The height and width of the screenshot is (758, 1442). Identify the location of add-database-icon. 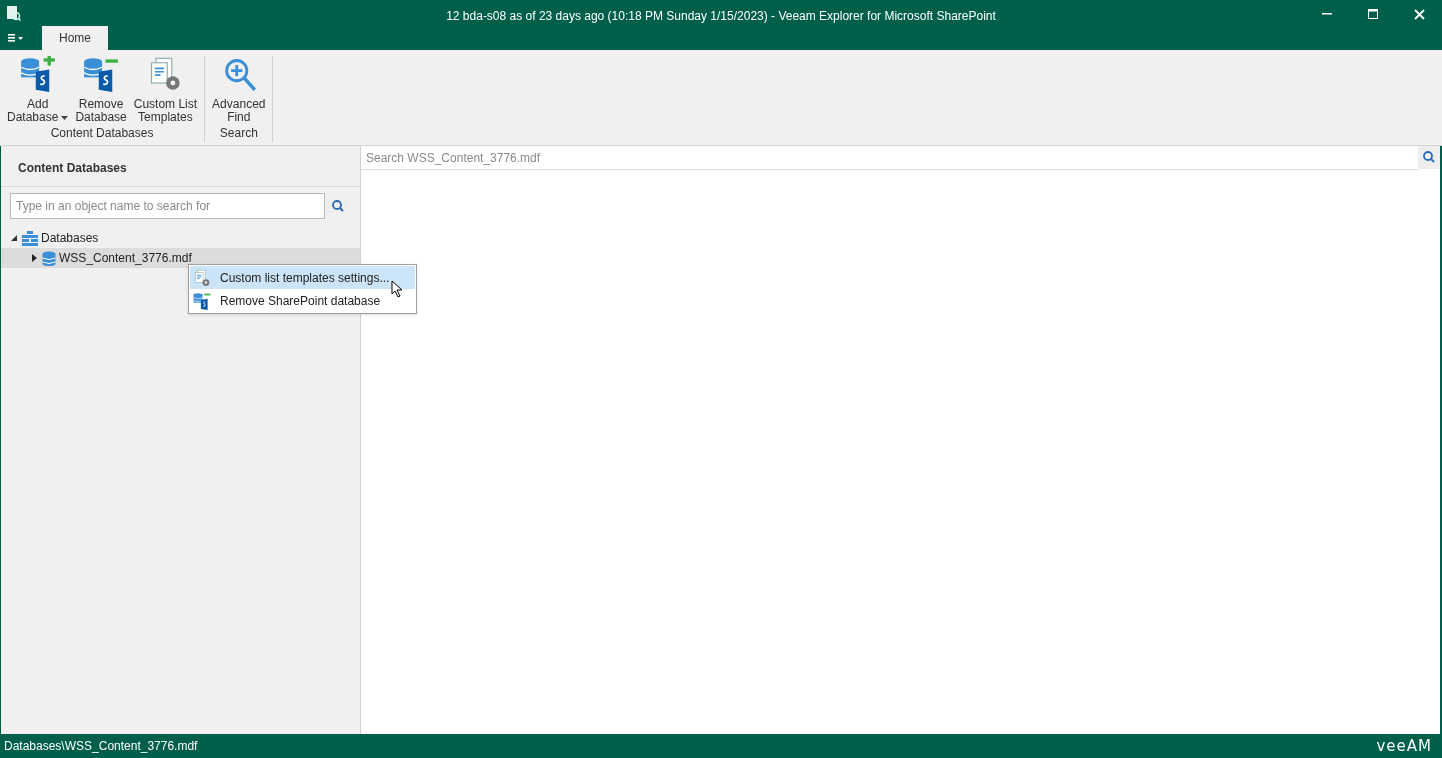
(37, 74).